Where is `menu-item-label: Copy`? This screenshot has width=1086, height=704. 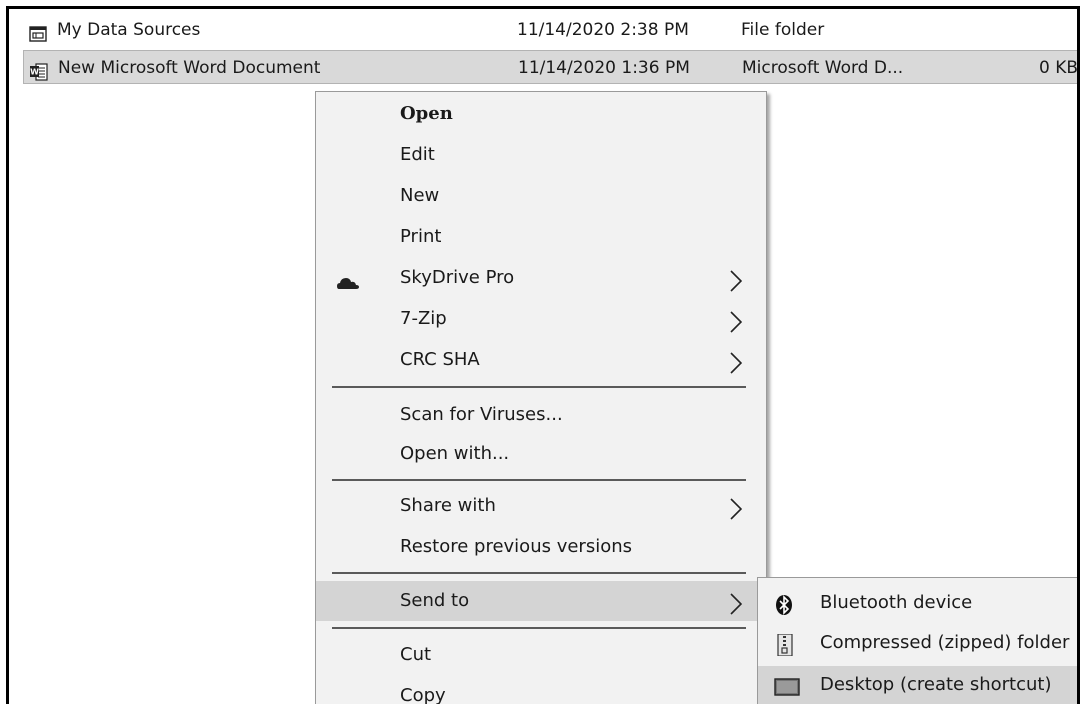
menu-item-label: Copy is located at coordinates (423, 694).